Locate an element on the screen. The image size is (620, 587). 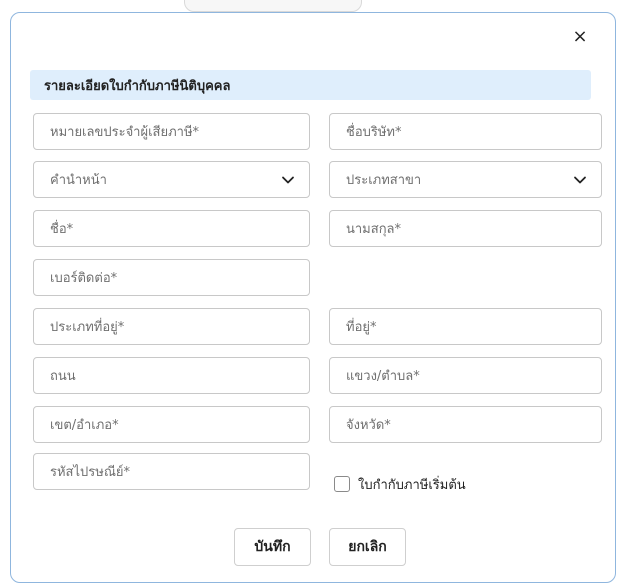
subdistrict-placeholder: แขวง/ตำบล* is located at coordinates (383, 376).